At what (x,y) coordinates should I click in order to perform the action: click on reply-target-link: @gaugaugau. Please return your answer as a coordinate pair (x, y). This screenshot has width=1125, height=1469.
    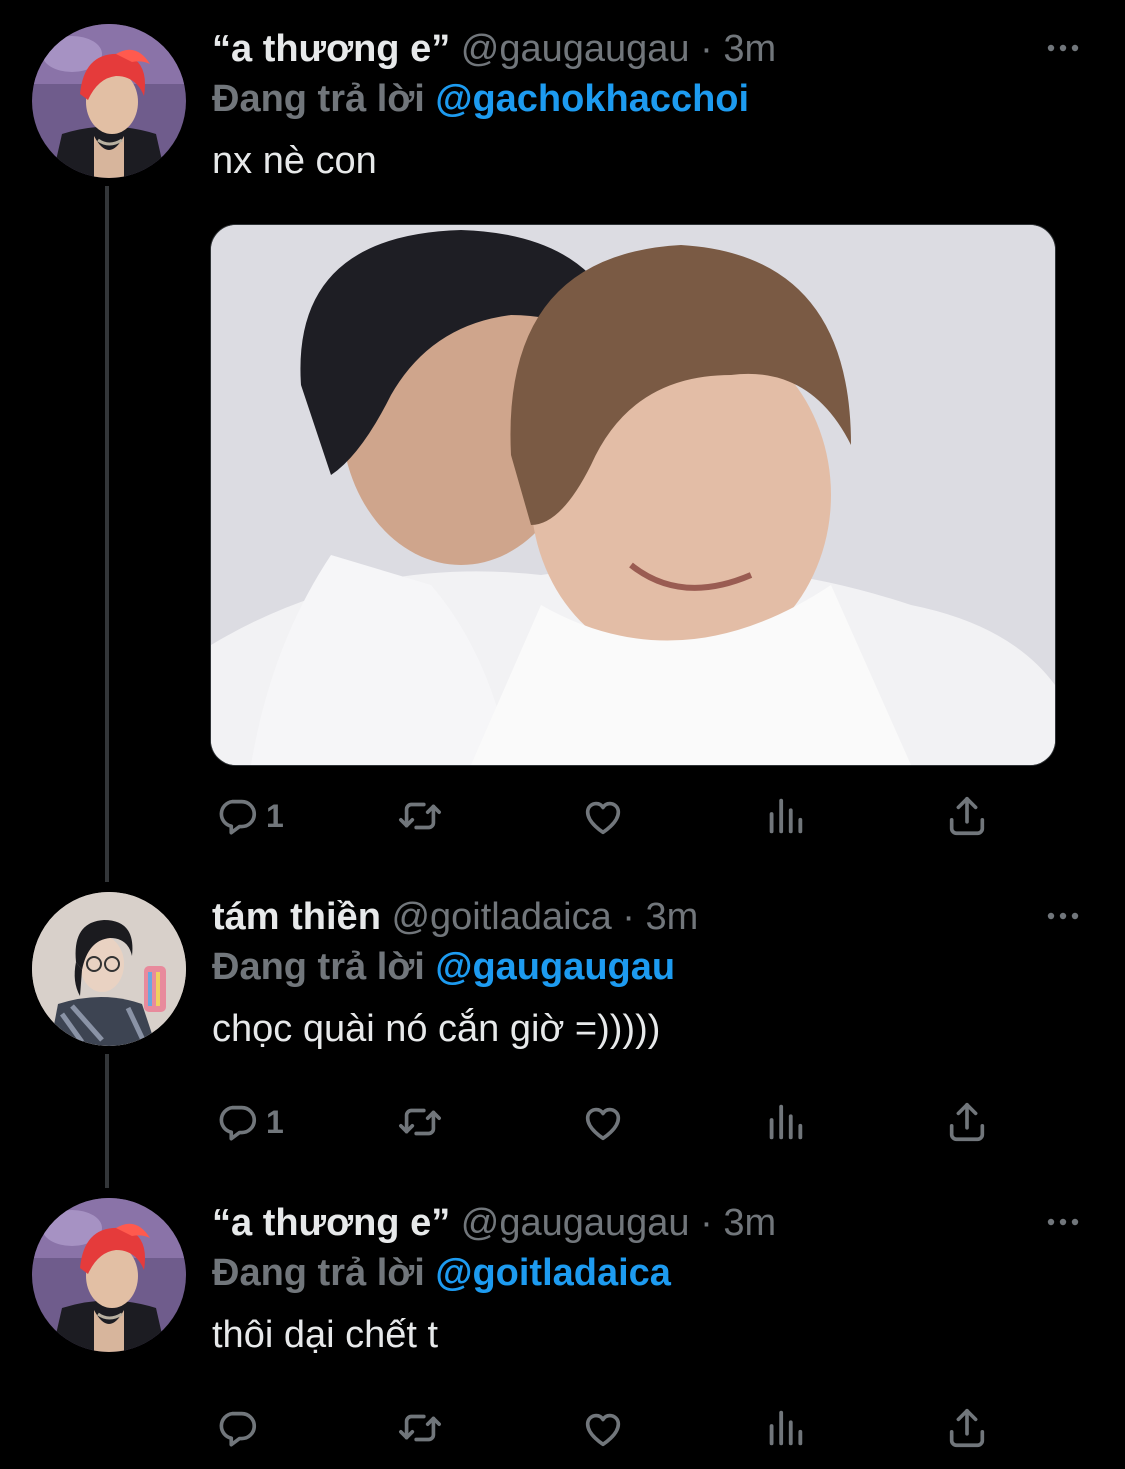
    Looking at the image, I should click on (555, 967).